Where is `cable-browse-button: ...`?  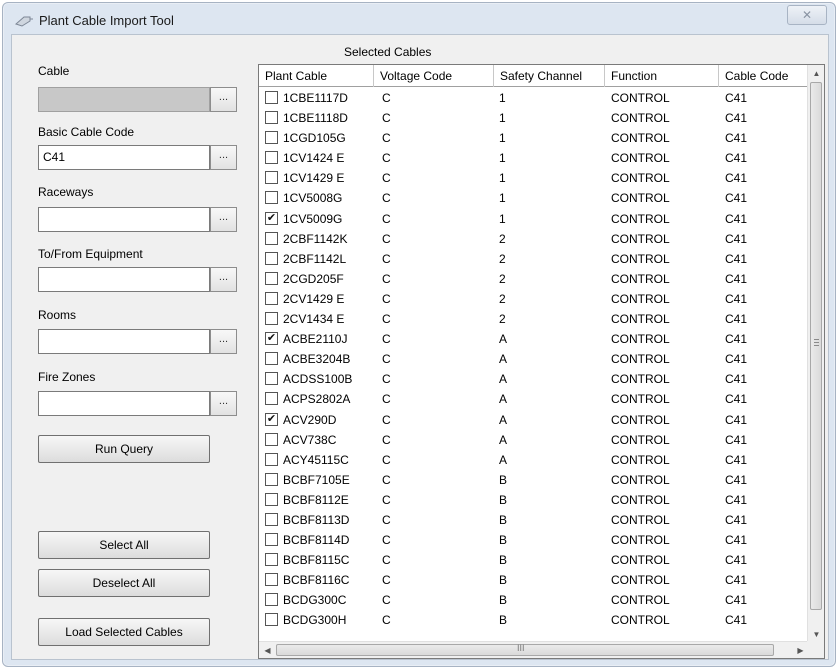
cable-browse-button: ... is located at coordinates (223, 99).